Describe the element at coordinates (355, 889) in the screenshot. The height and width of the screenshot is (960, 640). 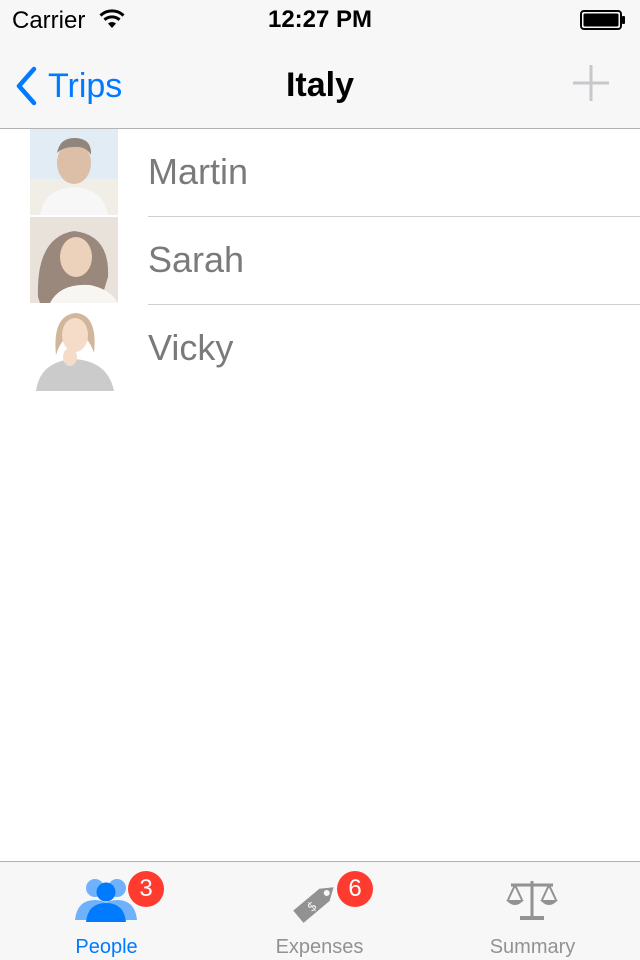
I see `expenses-badge: 6` at that location.